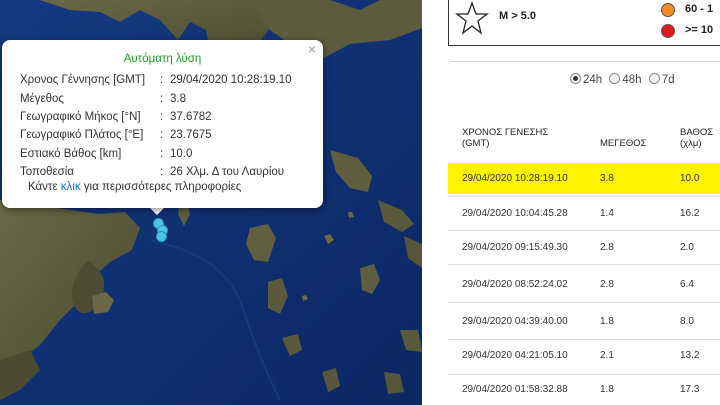 This screenshot has height=405, width=720. Describe the element at coordinates (178, 98) in the screenshot. I see `popup-row-value: 3.8` at that location.